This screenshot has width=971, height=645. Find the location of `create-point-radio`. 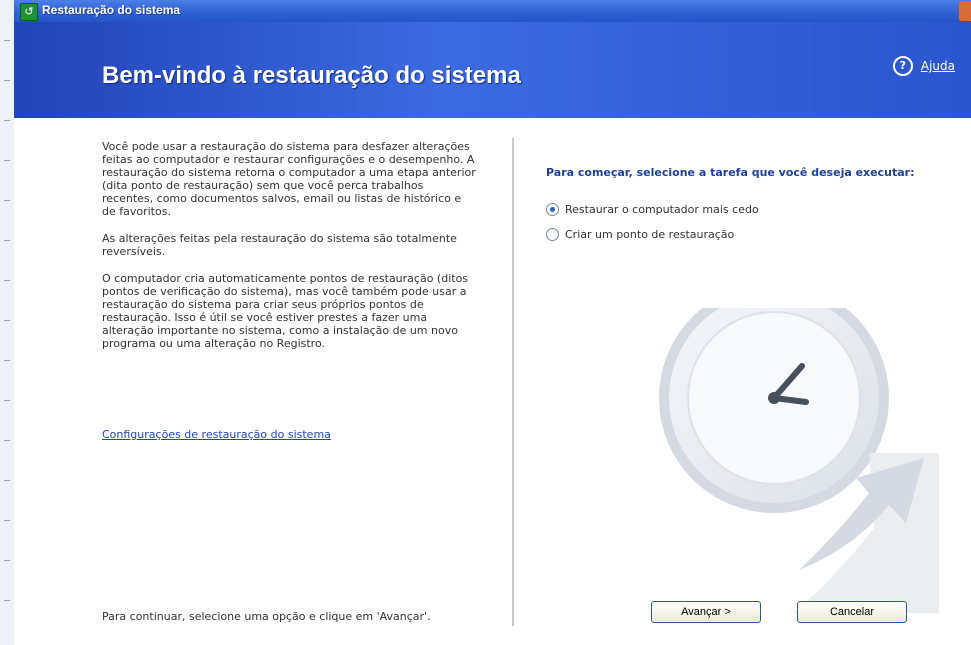

create-point-radio is located at coordinates (552, 234).